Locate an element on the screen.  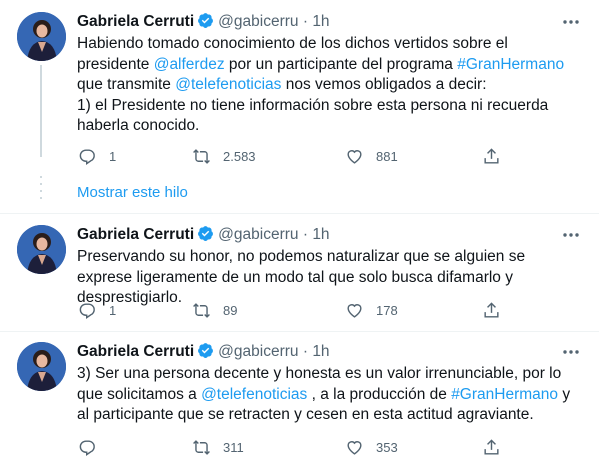
like-count: 353 is located at coordinates (387, 447).